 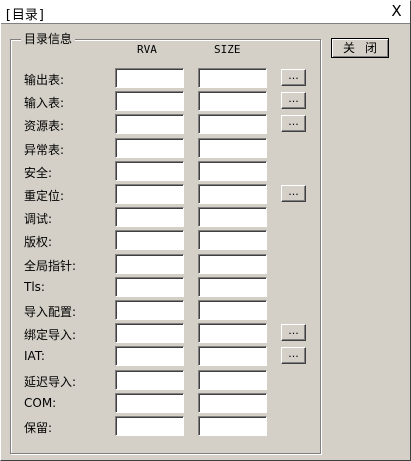 I want to click on close-icon: X, so click(x=396, y=11).